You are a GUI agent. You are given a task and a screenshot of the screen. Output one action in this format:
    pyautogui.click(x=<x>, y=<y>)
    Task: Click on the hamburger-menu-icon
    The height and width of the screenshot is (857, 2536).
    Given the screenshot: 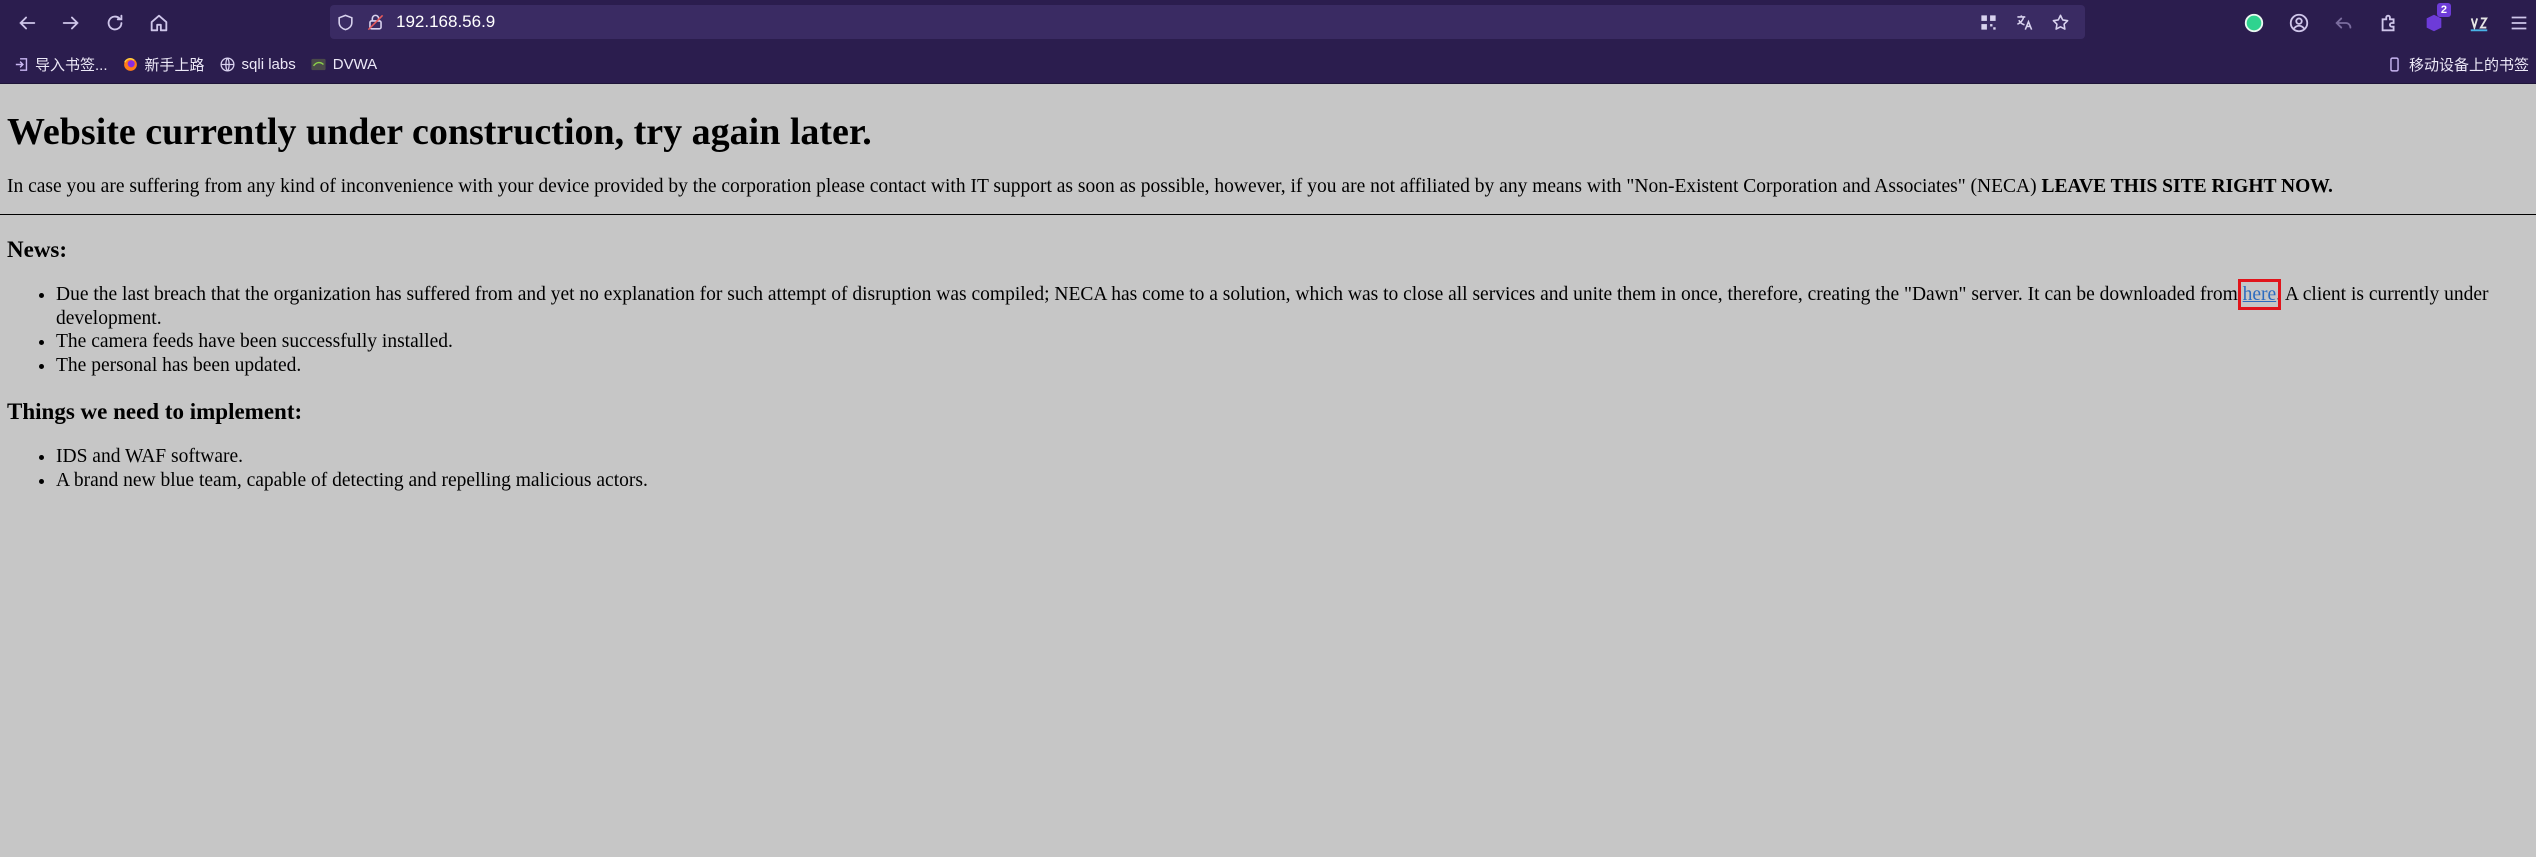 What is the action you would take?
    pyautogui.click(x=2518, y=22)
    